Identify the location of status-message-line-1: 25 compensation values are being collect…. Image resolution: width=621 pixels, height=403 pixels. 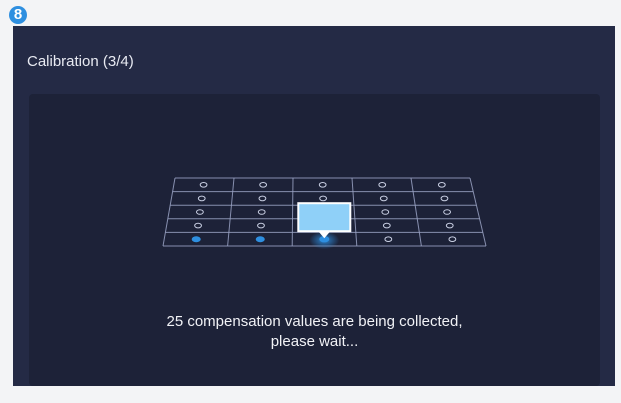
(314, 321).